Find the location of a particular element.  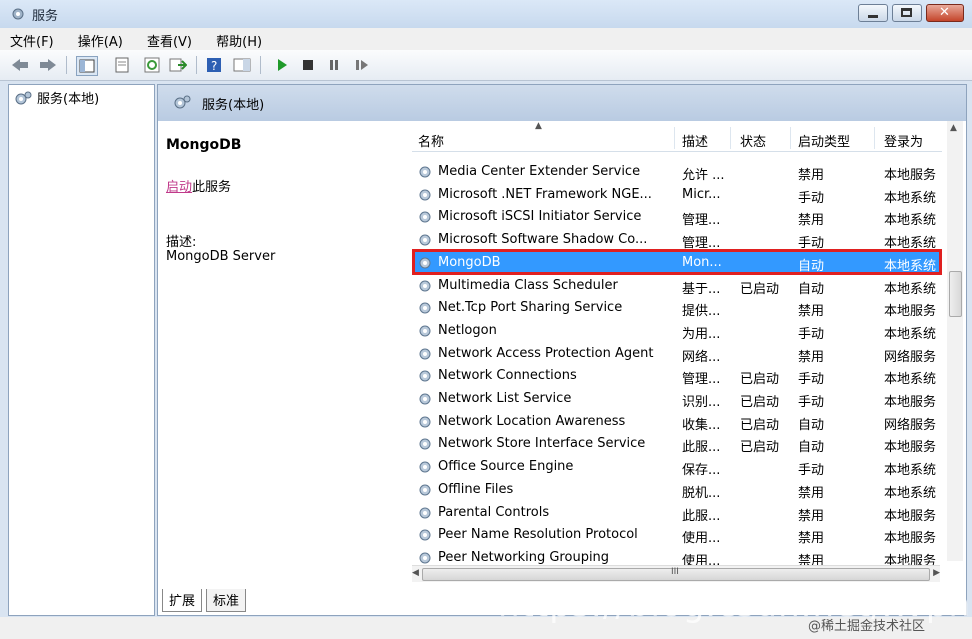

cell-status: 已启动 is located at coordinates (760, 289).